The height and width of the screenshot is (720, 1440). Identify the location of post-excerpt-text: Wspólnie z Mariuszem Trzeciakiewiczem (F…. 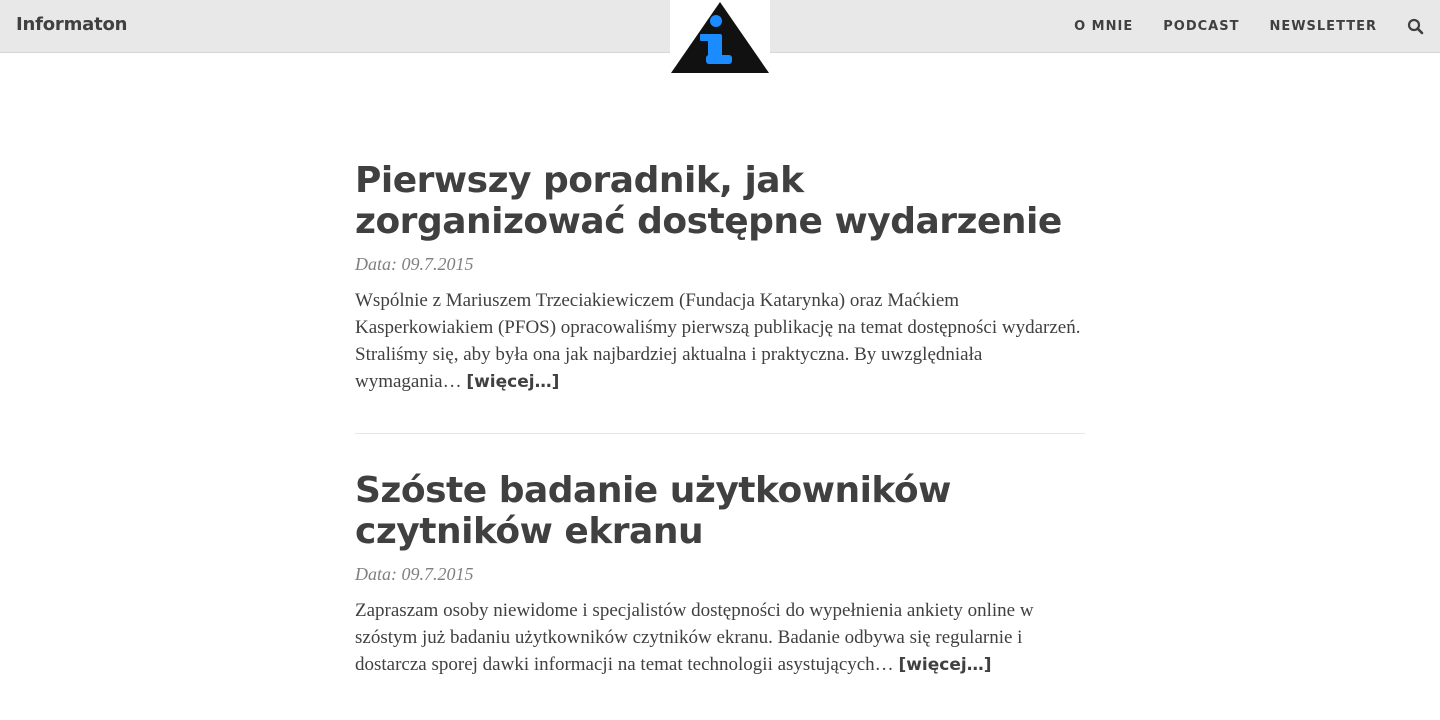
(718, 341).